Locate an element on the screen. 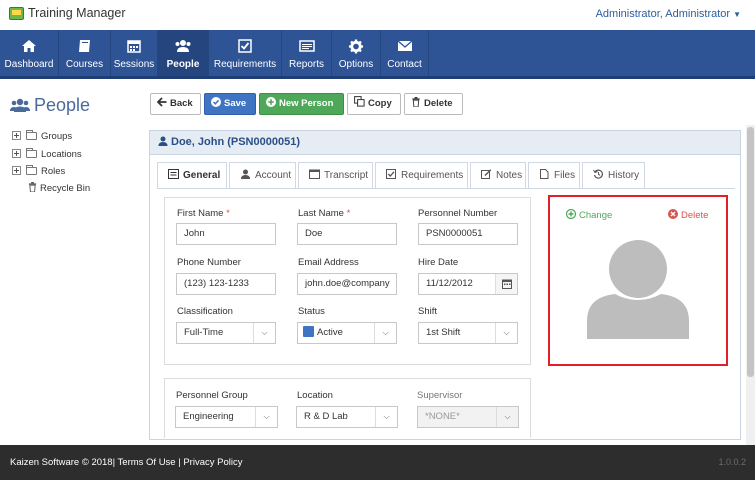  tree-item-groups: Groups is located at coordinates (42, 136).